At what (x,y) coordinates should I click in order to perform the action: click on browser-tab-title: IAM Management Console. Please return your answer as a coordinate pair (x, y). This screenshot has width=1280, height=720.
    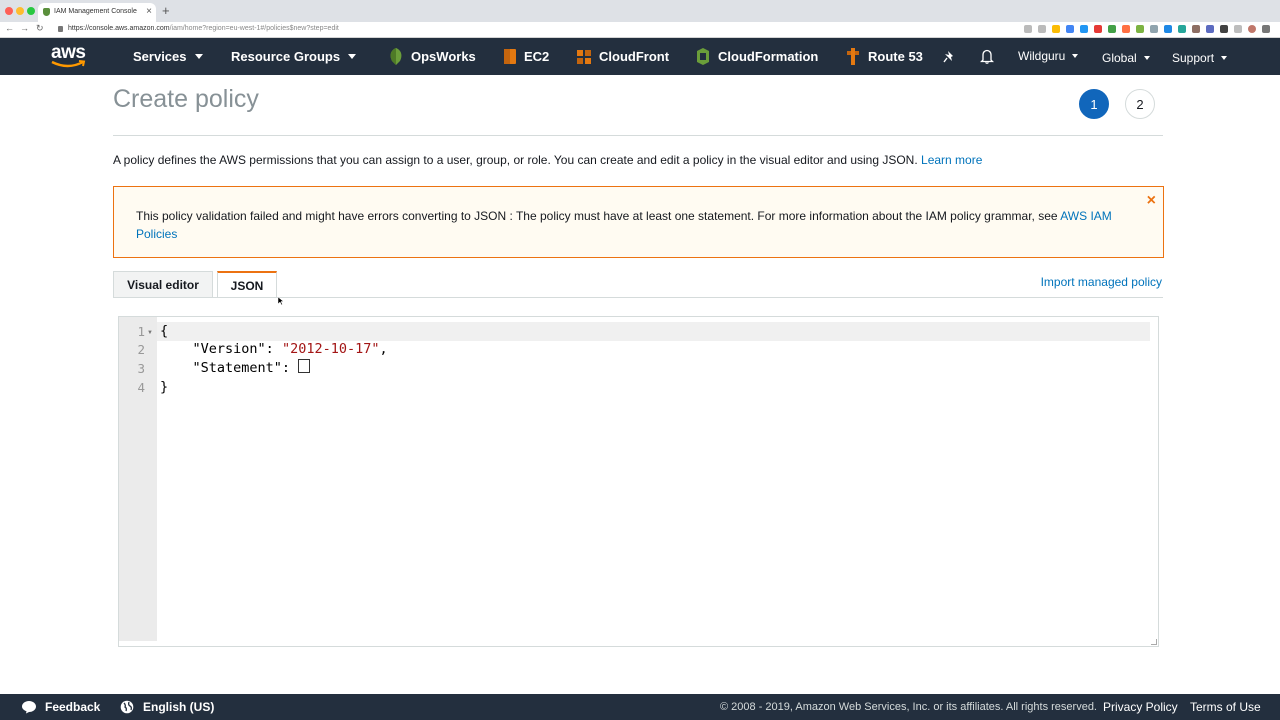
    Looking at the image, I should click on (95, 11).